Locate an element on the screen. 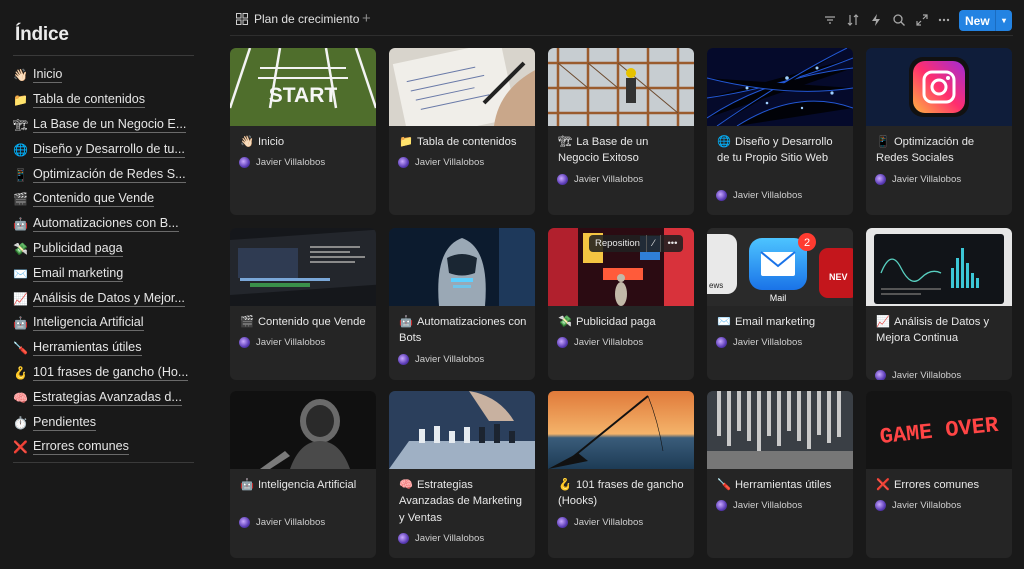 The image size is (1024, 569). card-cover-image: ews 2 Mail NEV is located at coordinates (780, 267).